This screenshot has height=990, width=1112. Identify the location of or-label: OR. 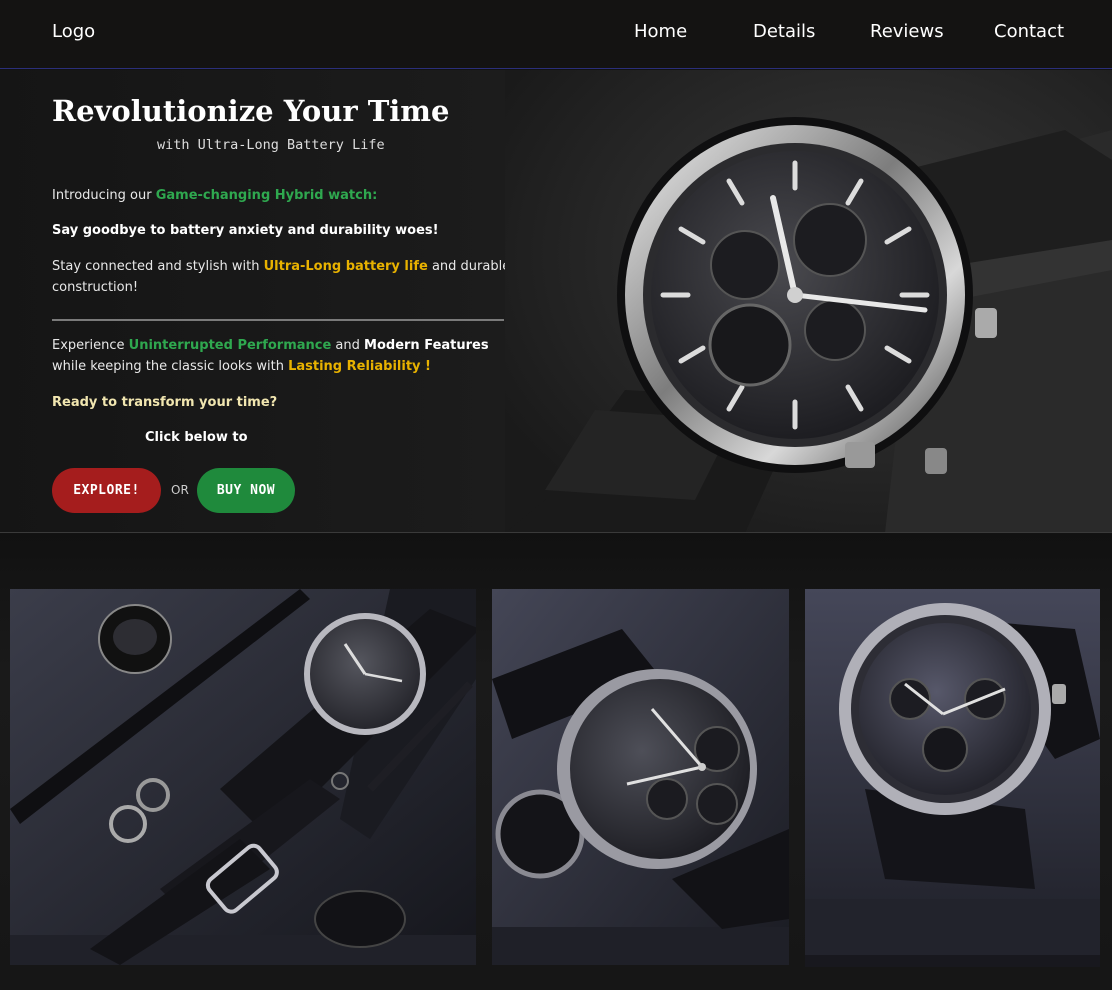
(180, 490).